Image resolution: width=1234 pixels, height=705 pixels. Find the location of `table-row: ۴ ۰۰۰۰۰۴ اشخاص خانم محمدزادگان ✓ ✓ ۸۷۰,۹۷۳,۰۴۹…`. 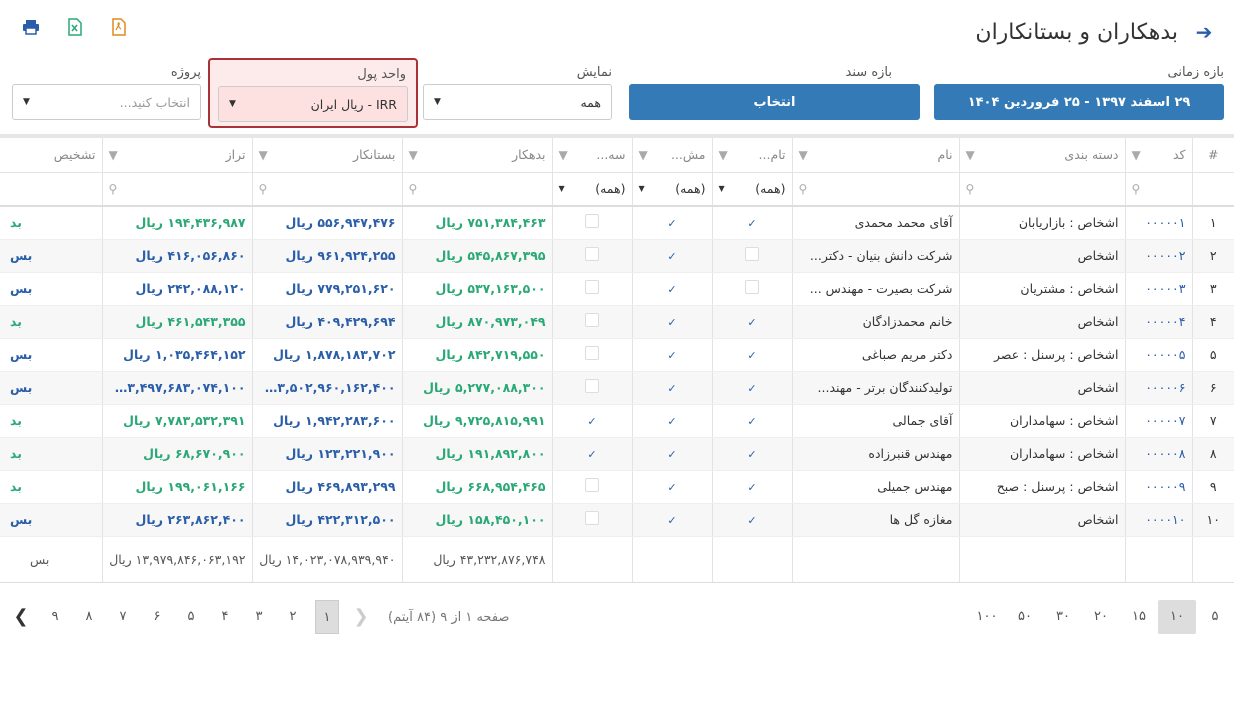

table-row: ۴ ۰۰۰۰۰۴ اشخاص خانم محمدزادگان ✓ ✓ ۸۷۰,۹۷۳,۰۴۹… is located at coordinates (617, 322).